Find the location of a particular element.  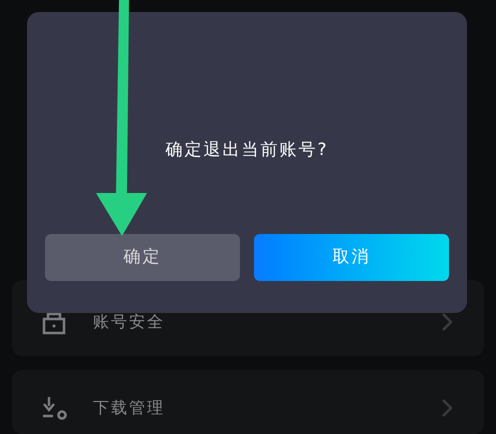

settings-row: 下载管理 is located at coordinates (248, 402).